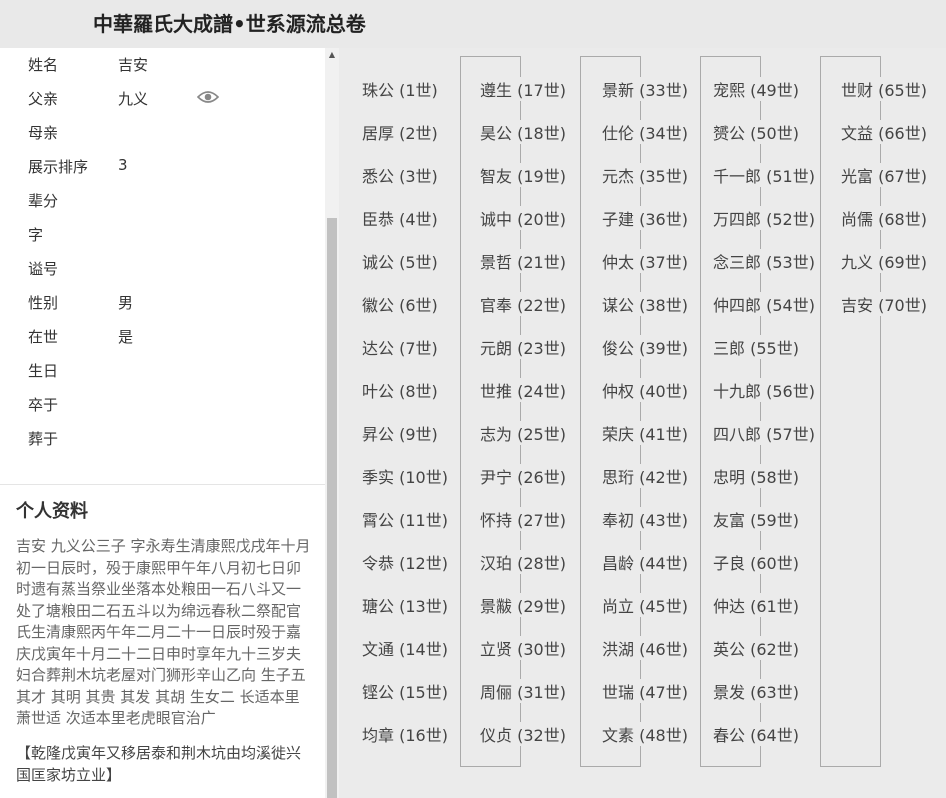 The image size is (946, 798). Describe the element at coordinates (159, 764) in the screenshot. I see `bio-note: 【乾隆戊寅年又移居泰和荆木坑由均溪徙兴国匡家坊立业】` at that location.